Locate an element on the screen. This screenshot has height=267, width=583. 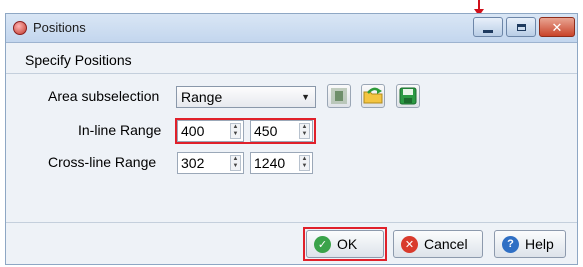
help-button: ? Help is located at coordinates (530, 244).